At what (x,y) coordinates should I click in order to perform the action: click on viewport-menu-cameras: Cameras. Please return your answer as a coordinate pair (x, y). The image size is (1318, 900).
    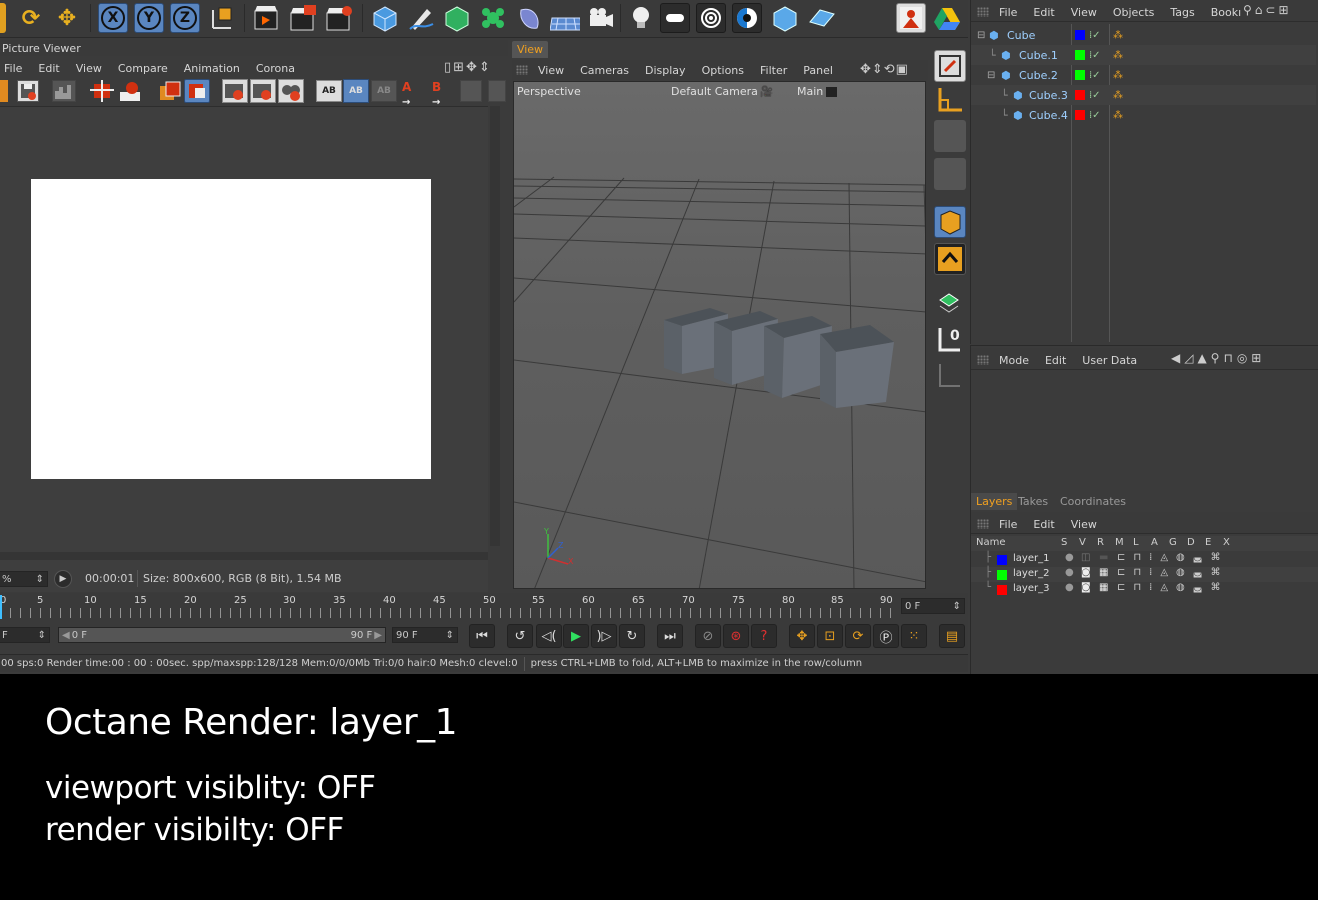
    Looking at the image, I should click on (604, 70).